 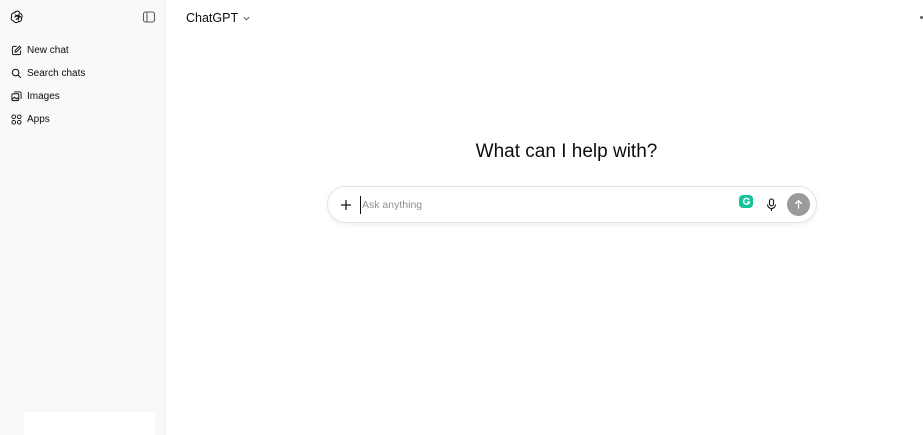 What do you see at coordinates (83, 119) in the screenshot?
I see `sidebar-item-apps: Apps` at bounding box center [83, 119].